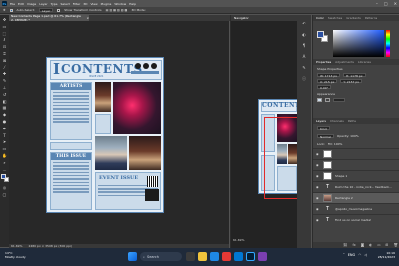 This screenshot has height=266, width=399. Describe the element at coordinates (377, 3) in the screenshot. I see `minimize-button: –` at that location.